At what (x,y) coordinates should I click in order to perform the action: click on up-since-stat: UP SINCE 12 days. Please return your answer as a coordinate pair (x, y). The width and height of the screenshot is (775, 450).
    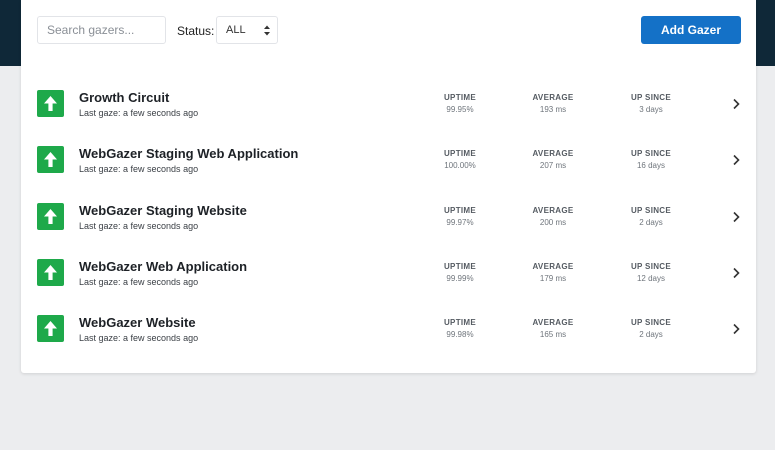
    Looking at the image, I should click on (651, 272).